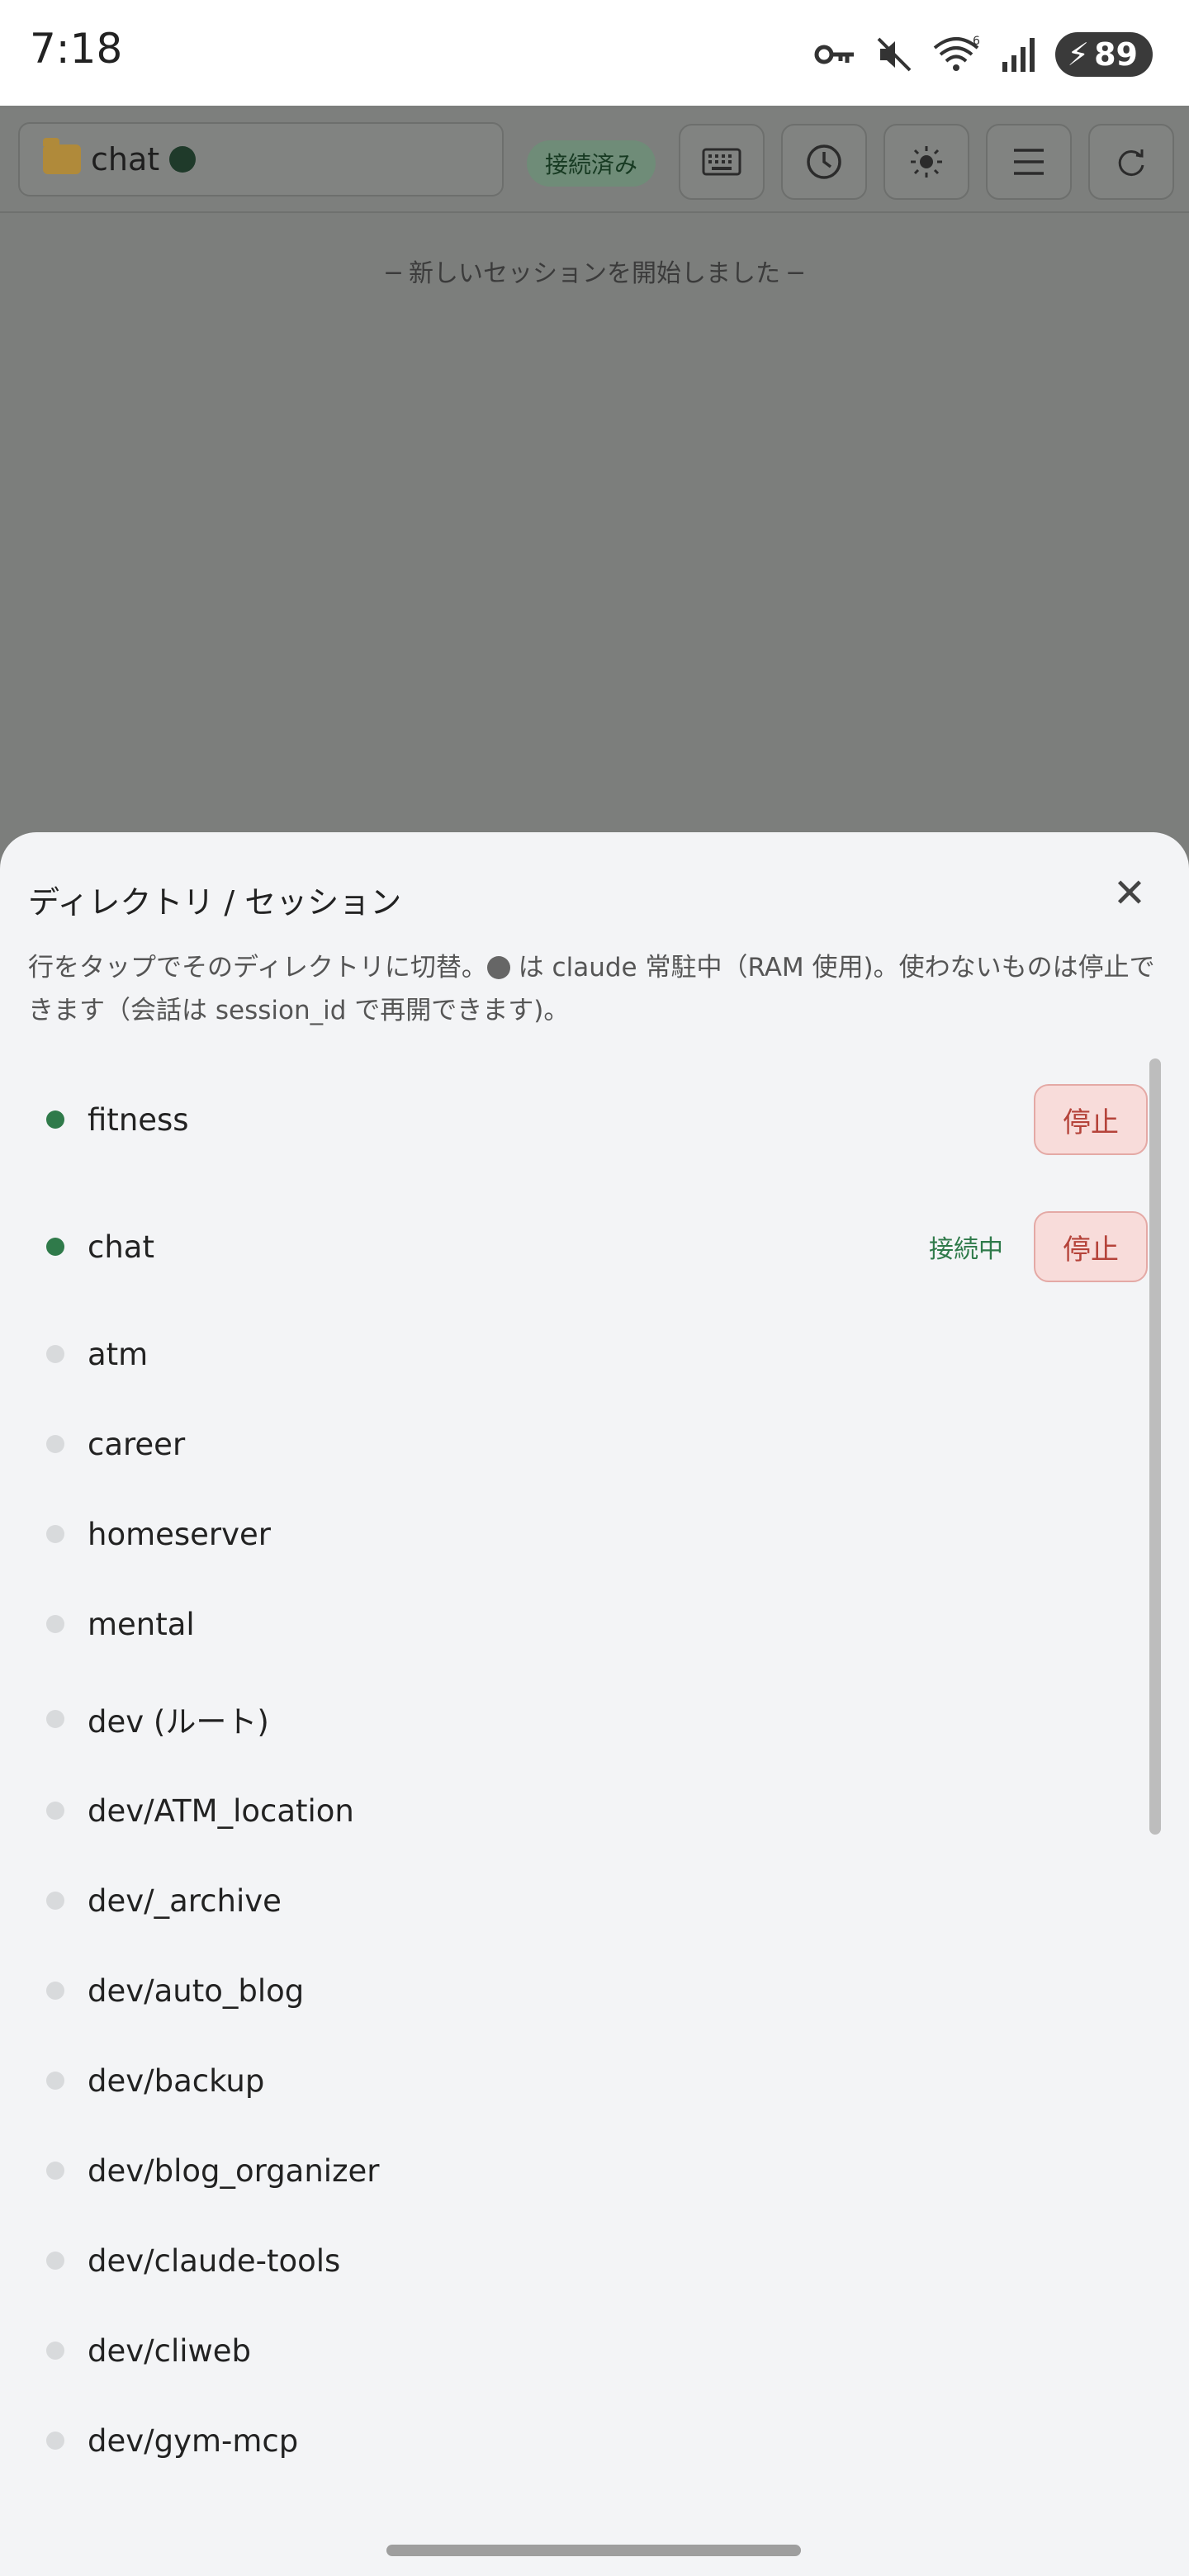 This screenshot has height=2576, width=1189. Describe the element at coordinates (957, 53) in the screenshot. I see `wifi-icon: 6` at that location.